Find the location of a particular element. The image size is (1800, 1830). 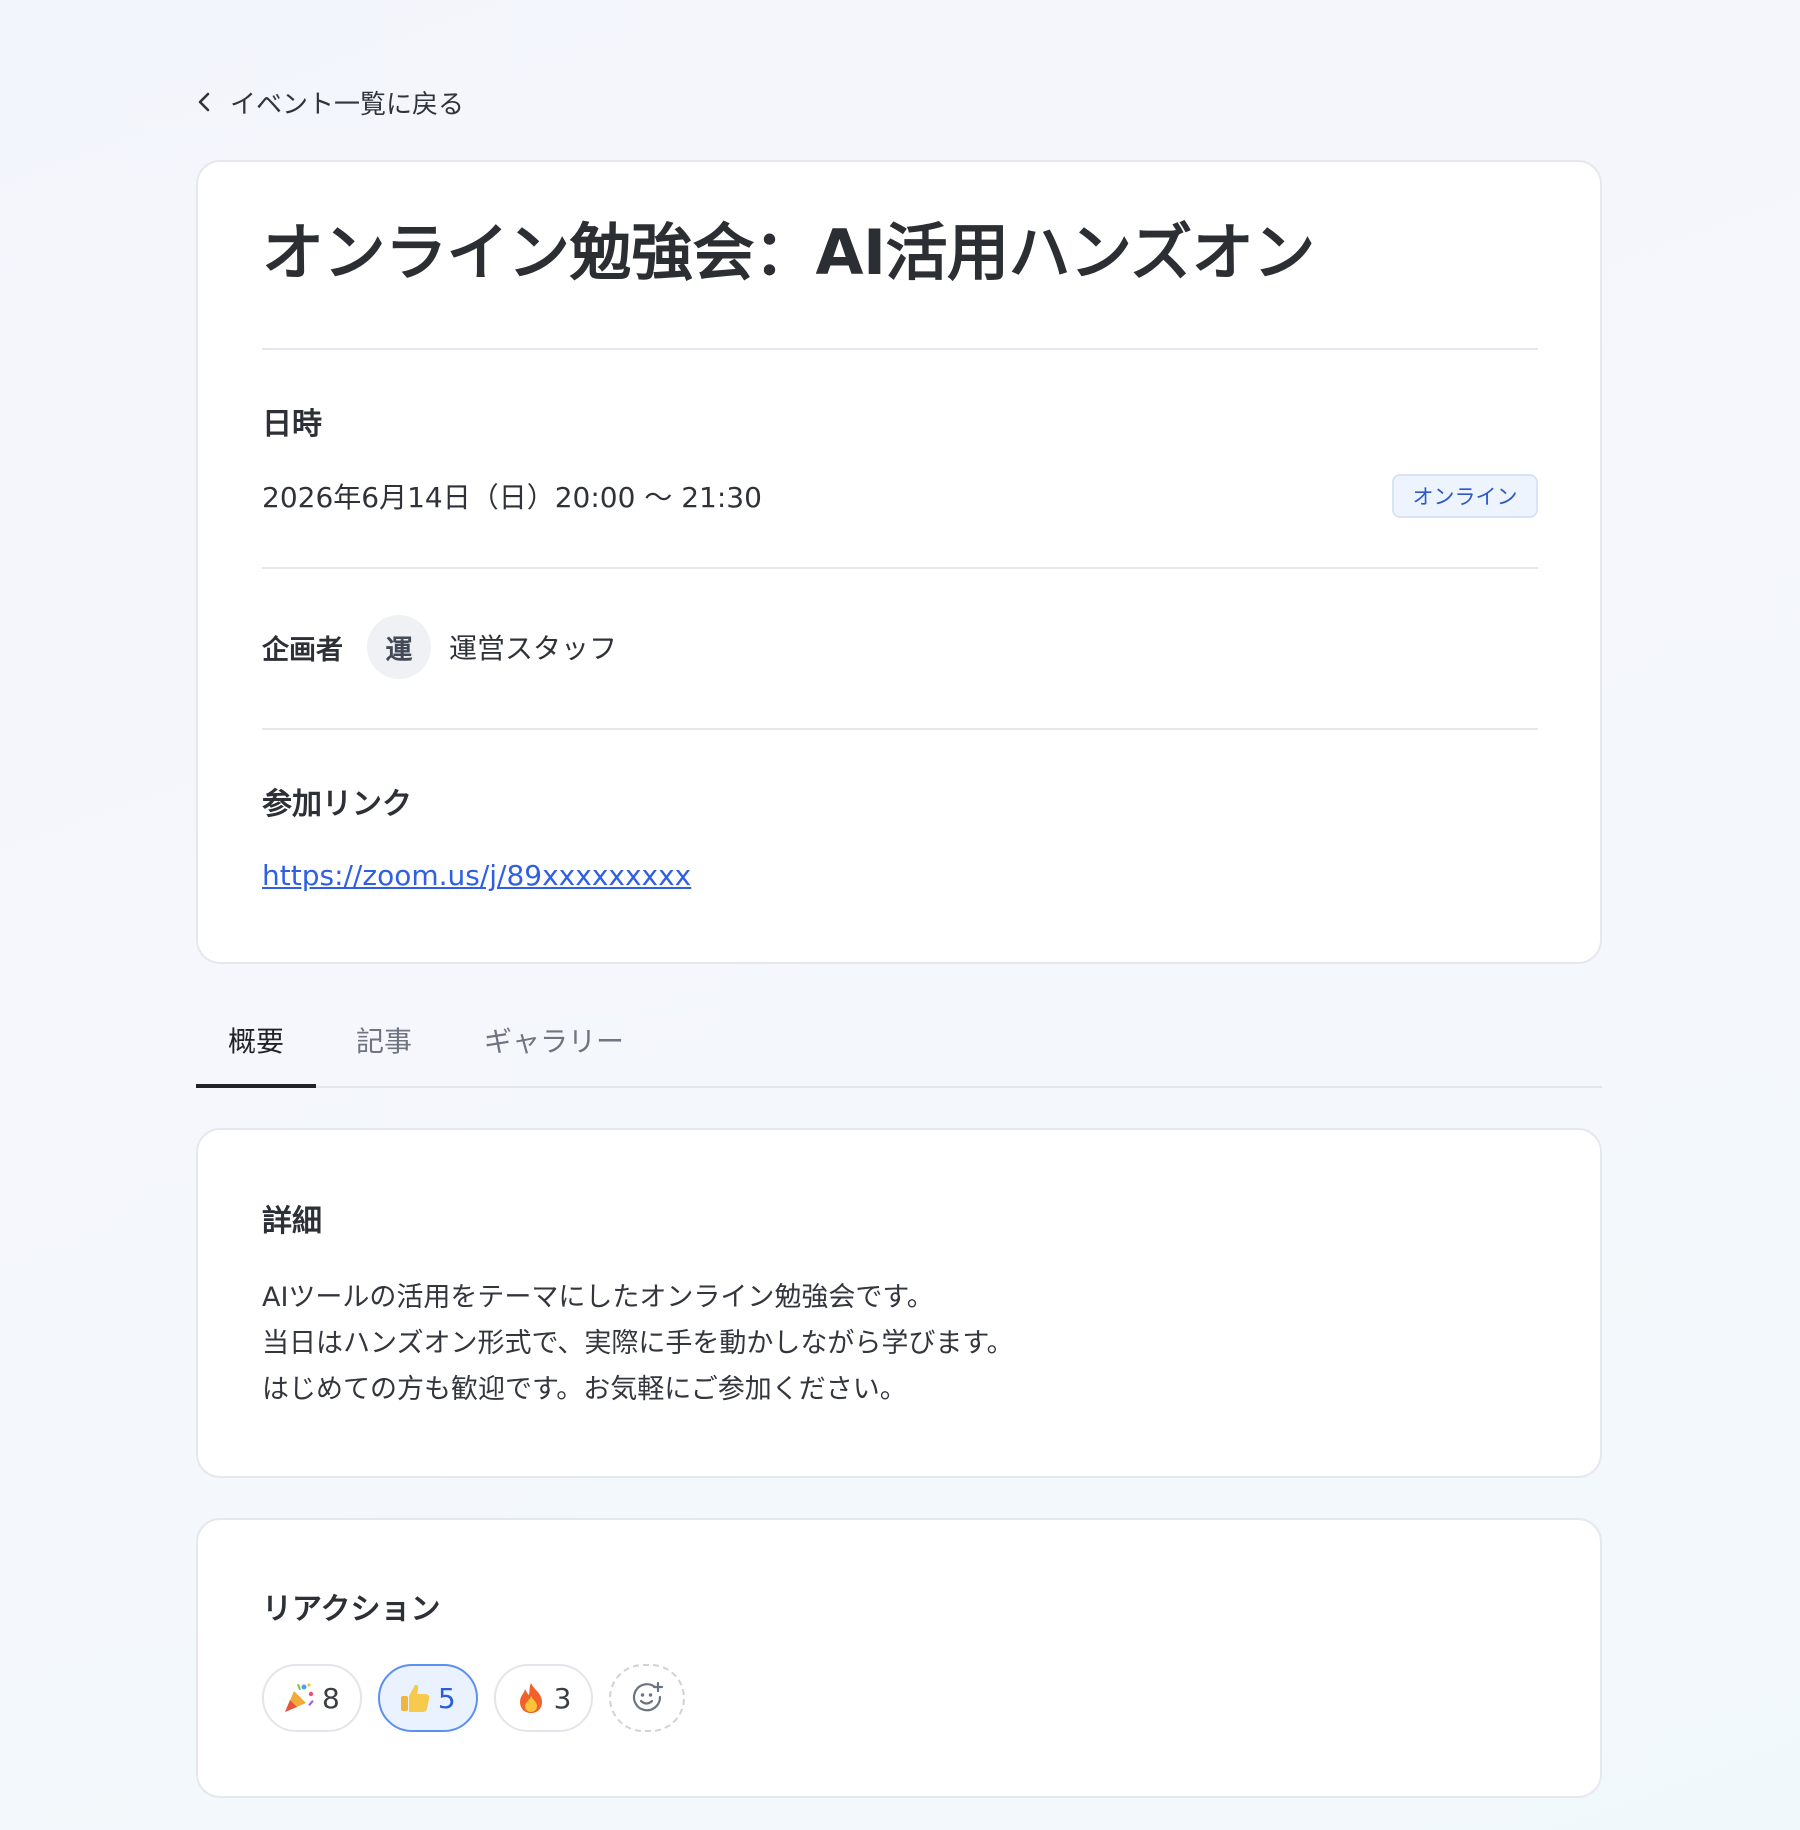

tab-bar: 概要 記事 ギャラリー is located at coordinates (899, 1048).